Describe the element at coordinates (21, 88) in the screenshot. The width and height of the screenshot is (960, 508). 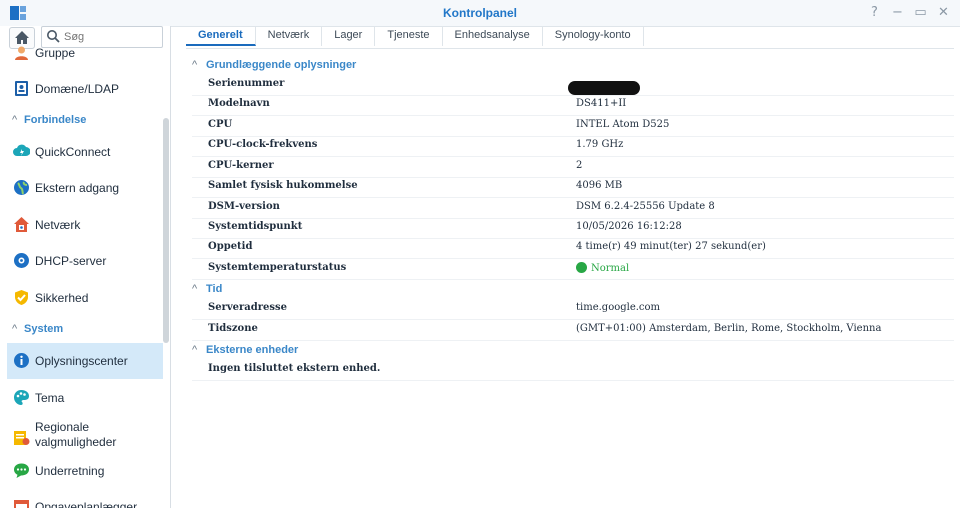
I see `domain-ldap-icon` at that location.